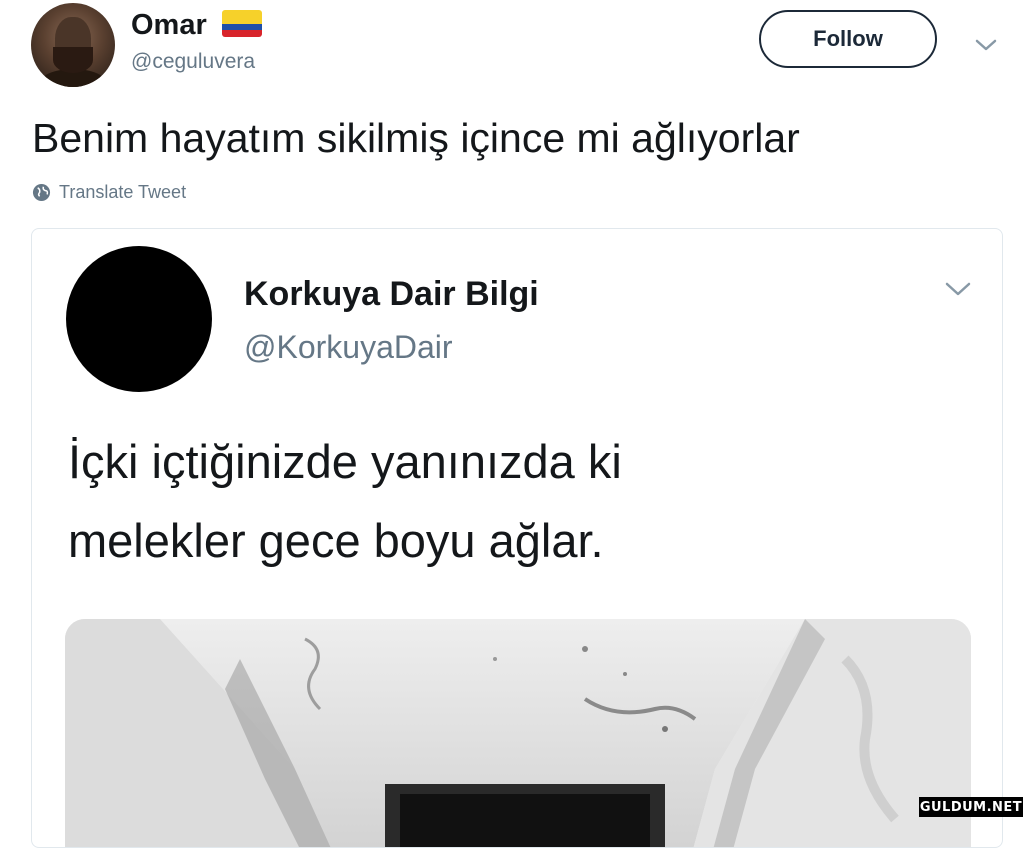  What do you see at coordinates (348, 347) in the screenshot?
I see `quoted-author-handle: @KorkuyaDair` at bounding box center [348, 347].